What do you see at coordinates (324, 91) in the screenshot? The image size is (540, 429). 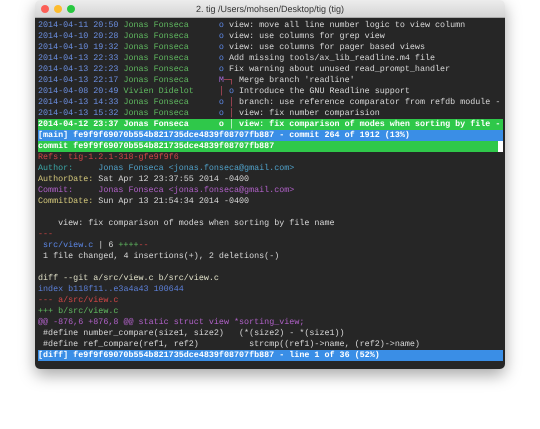 I see `commit-message: Introduce the GNU Readline support` at bounding box center [324, 91].